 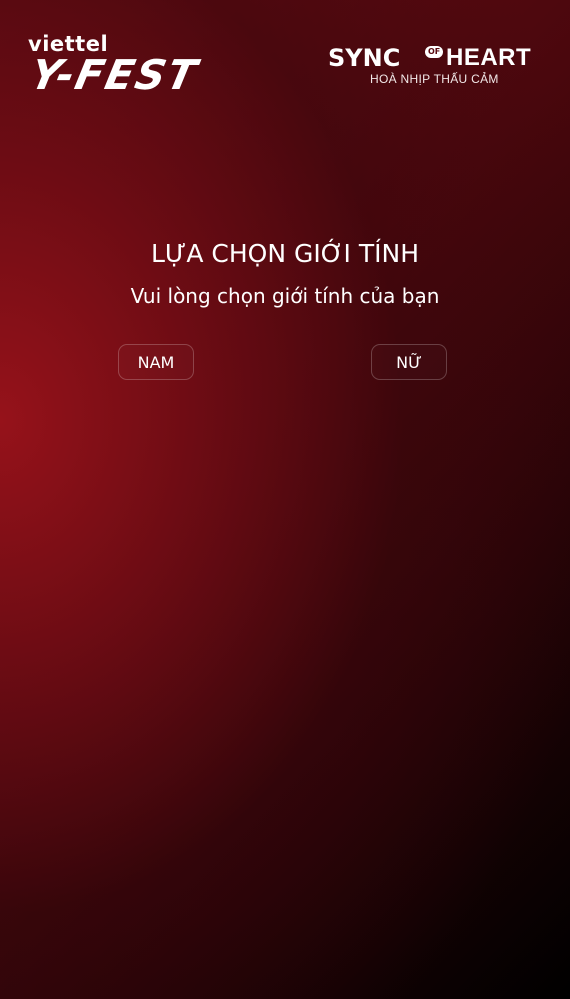 I want to click on sync-of-heart-logo: SYNC OF HEART HOÀ NHỊP THẤU CẢM, so click(x=442, y=66).